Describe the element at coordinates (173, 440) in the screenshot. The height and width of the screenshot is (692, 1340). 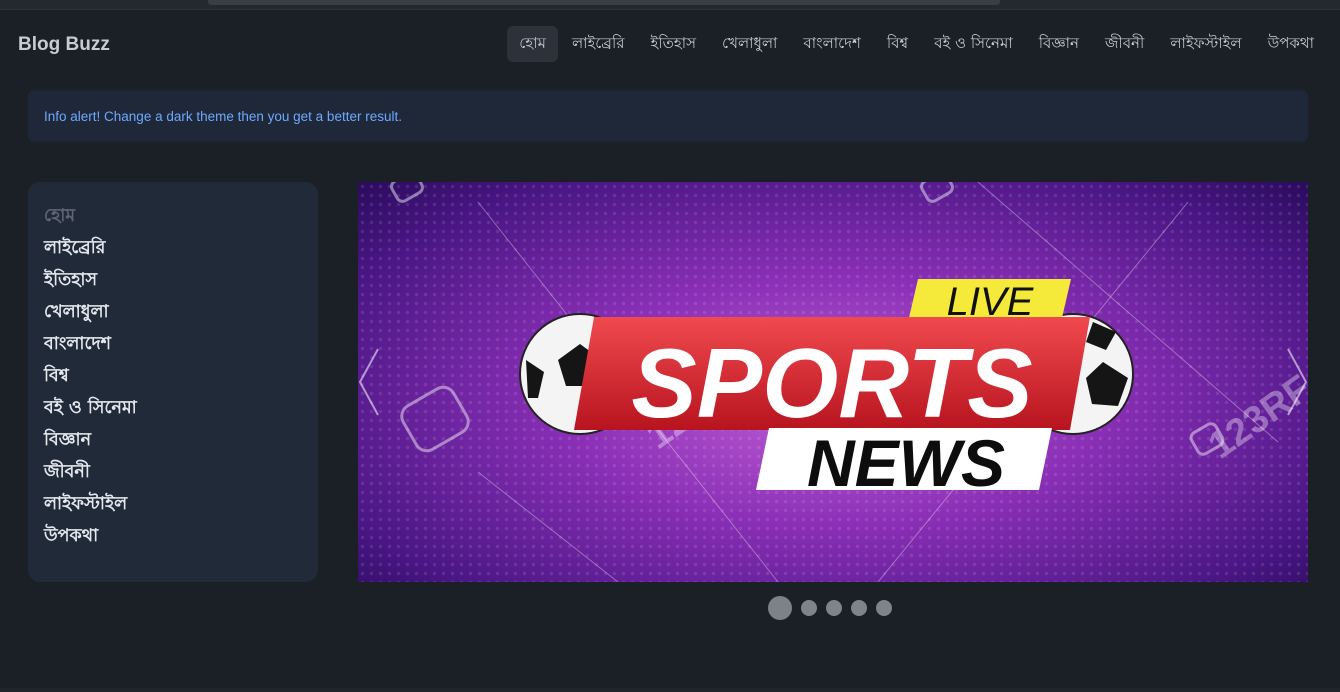
I see `sidebar-item-science: বিজ্ঞান` at that location.